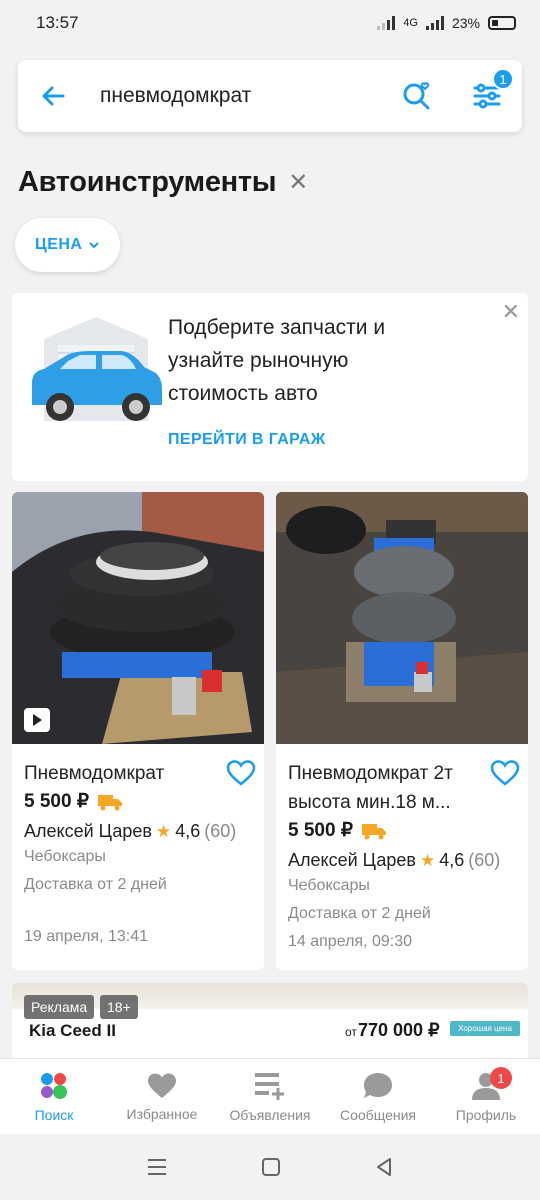 This screenshot has width=540, height=1200. Describe the element at coordinates (243, 393) in the screenshot. I see `garage-line-3: стоимость авто` at that location.